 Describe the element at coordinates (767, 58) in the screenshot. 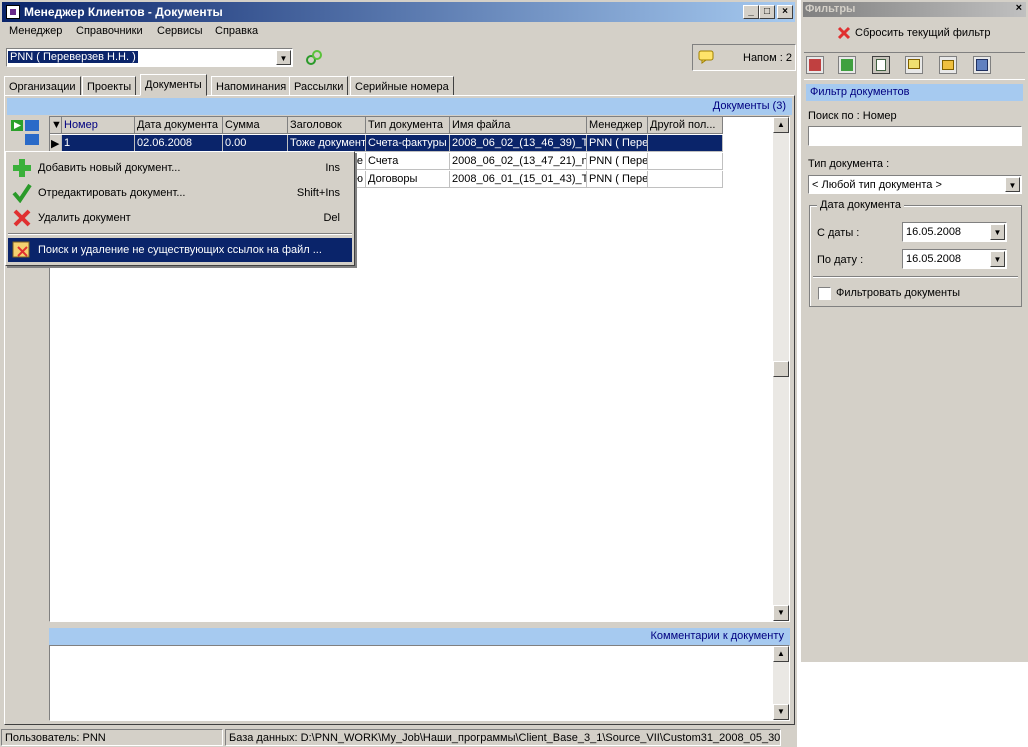

I see `reminder-count: Напом : 2` at that location.